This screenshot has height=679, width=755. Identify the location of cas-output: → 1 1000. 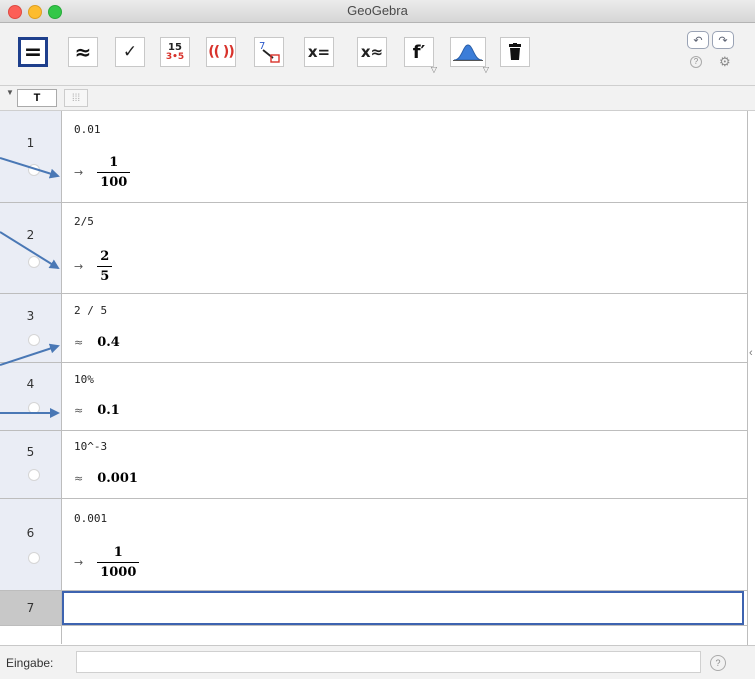
(107, 562).